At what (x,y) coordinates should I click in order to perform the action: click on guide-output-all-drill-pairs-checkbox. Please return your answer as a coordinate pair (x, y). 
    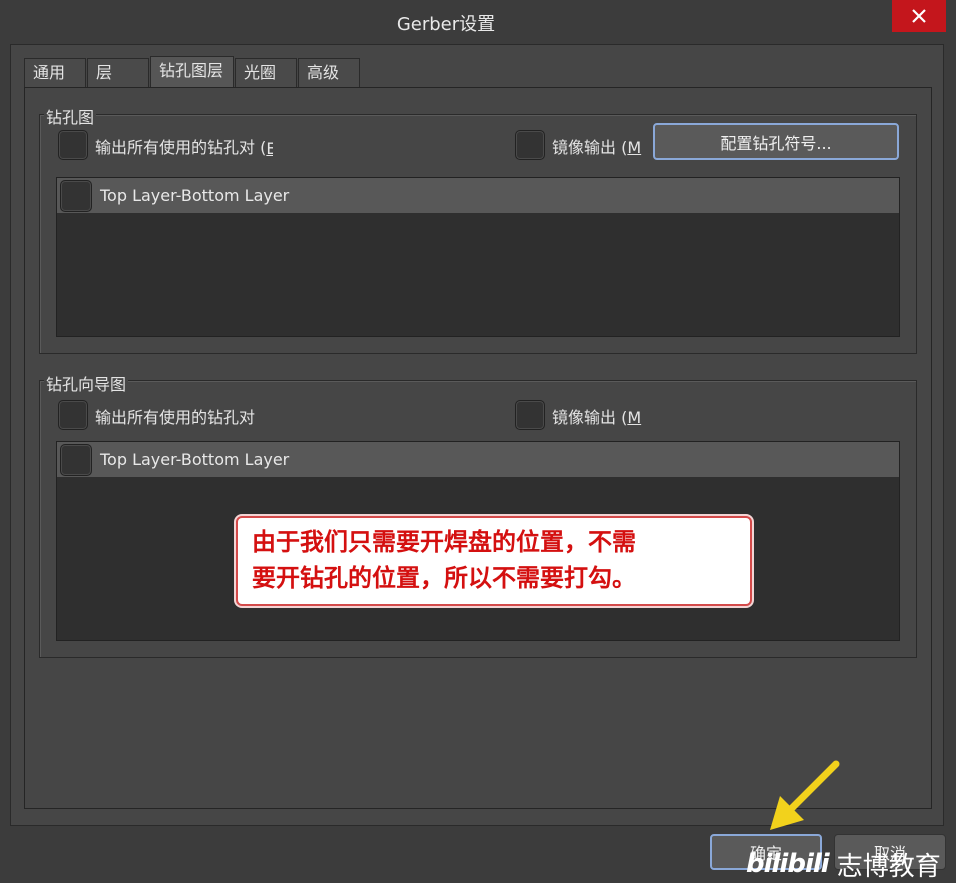
    Looking at the image, I should click on (73, 415).